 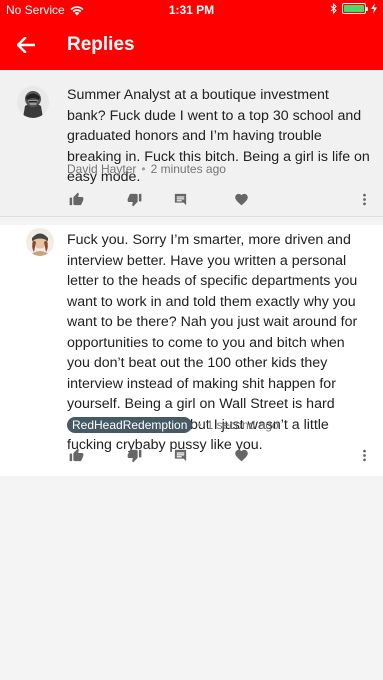 I want to click on back-button, so click(x=26, y=45).